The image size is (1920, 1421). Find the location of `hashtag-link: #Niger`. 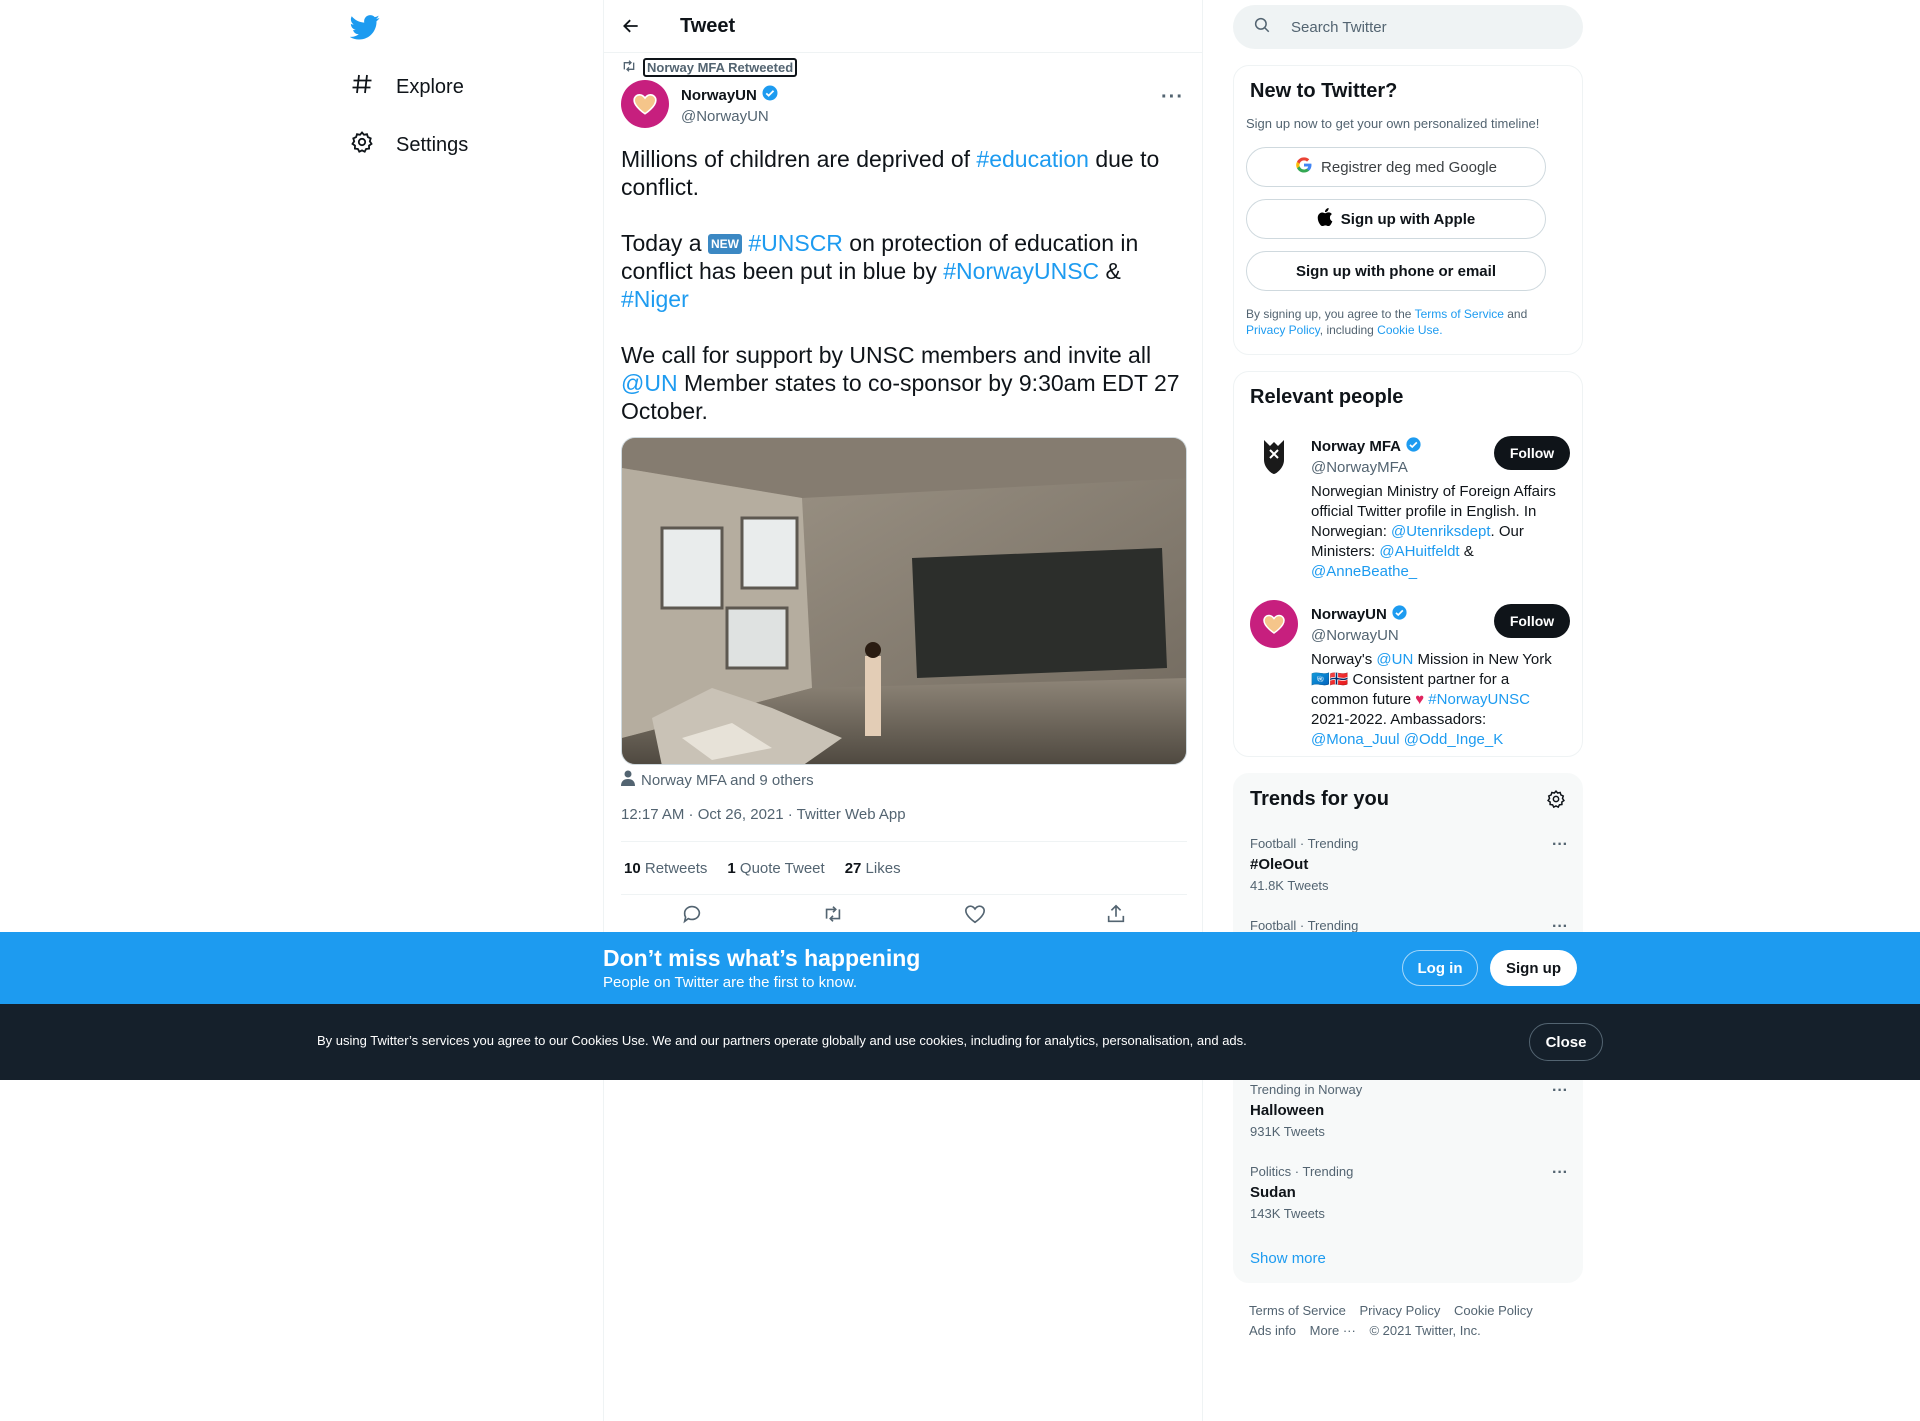

hashtag-link: #Niger is located at coordinates (655, 299).